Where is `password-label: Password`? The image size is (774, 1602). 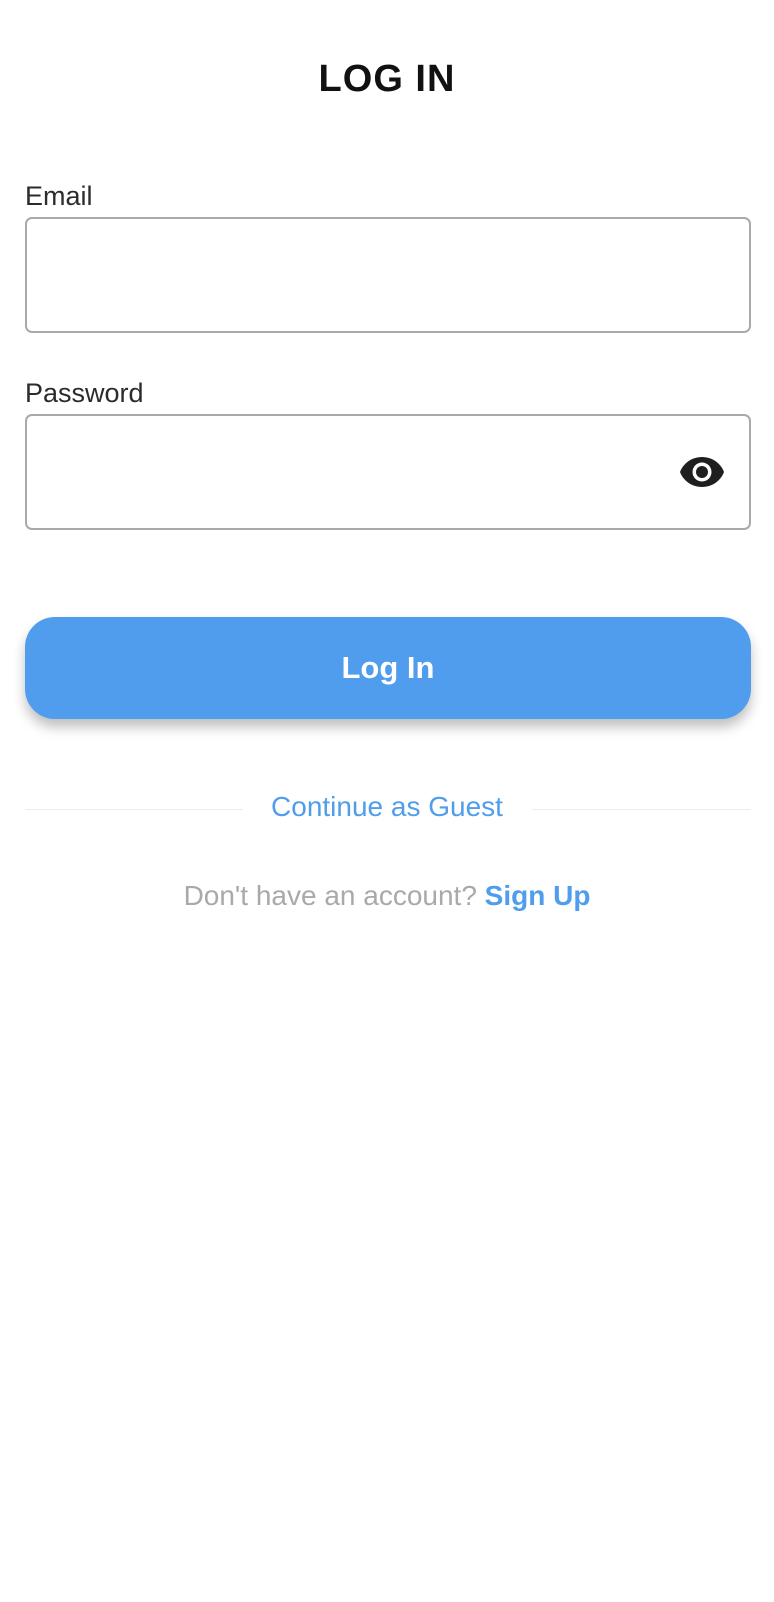 password-label: Password is located at coordinates (84, 393).